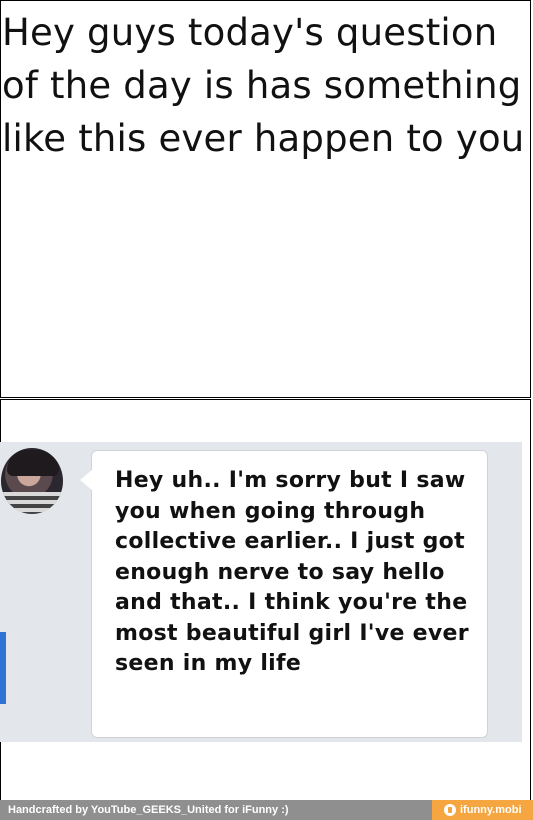 The width and height of the screenshot is (533, 820). I want to click on avatar, so click(32, 481).